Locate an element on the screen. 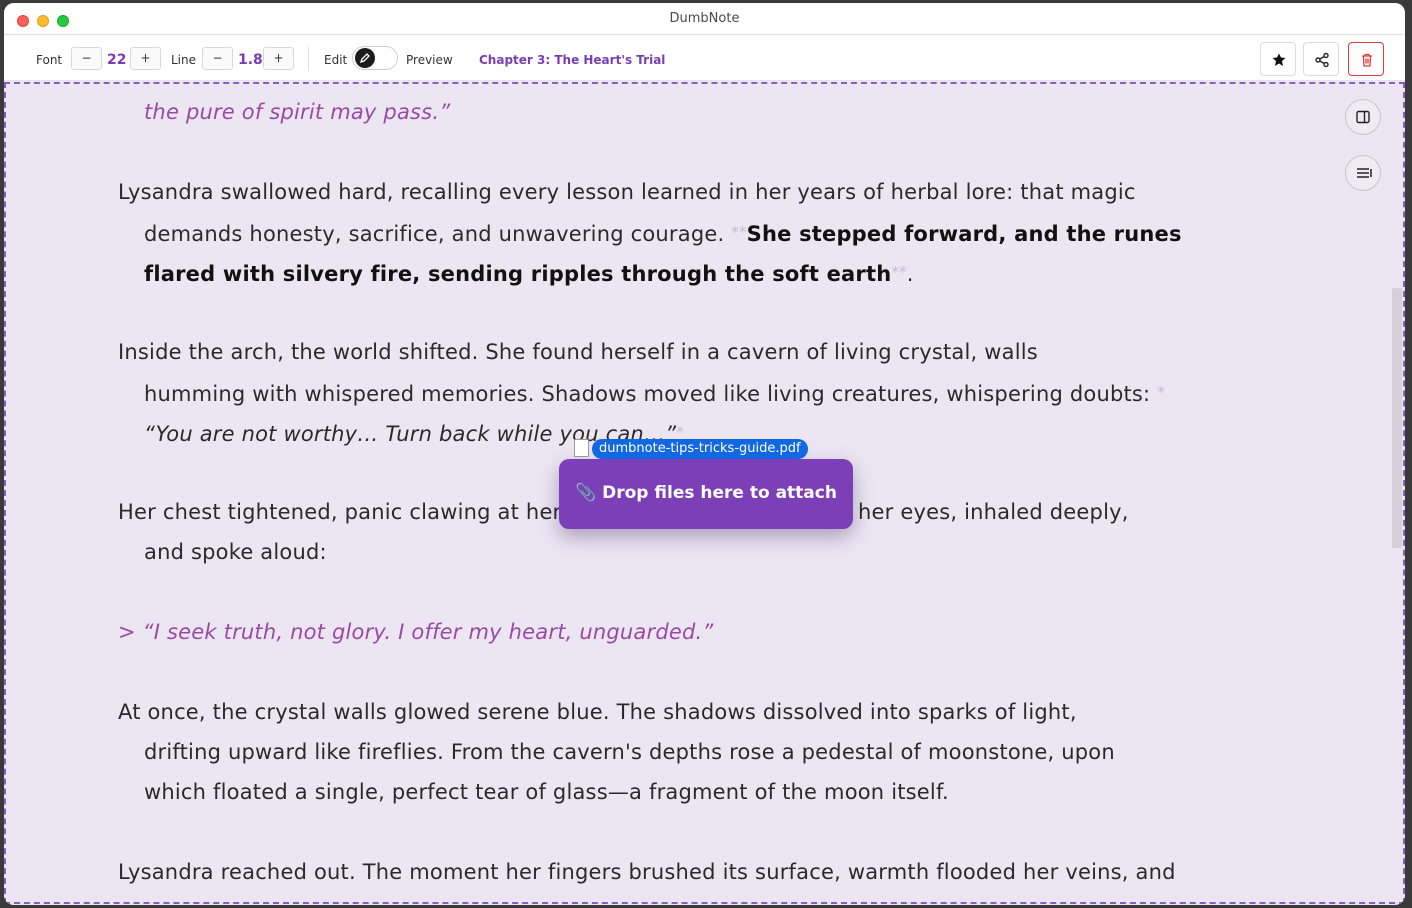 The height and width of the screenshot is (908, 1412). font-decrease-button: − is located at coordinates (86, 58).